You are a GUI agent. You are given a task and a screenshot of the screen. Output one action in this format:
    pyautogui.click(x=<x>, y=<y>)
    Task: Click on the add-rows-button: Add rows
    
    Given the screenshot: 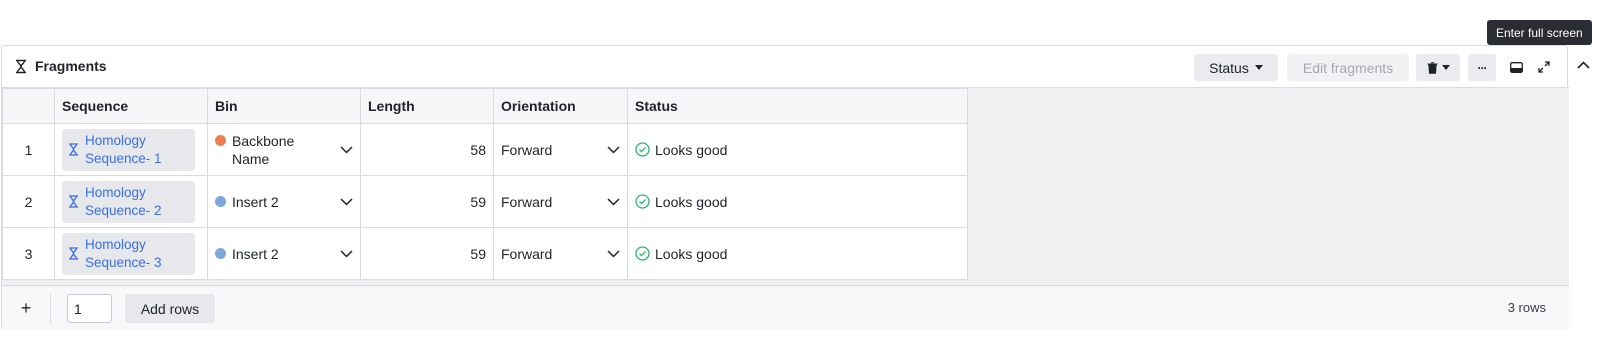 What is the action you would take?
    pyautogui.click(x=170, y=308)
    